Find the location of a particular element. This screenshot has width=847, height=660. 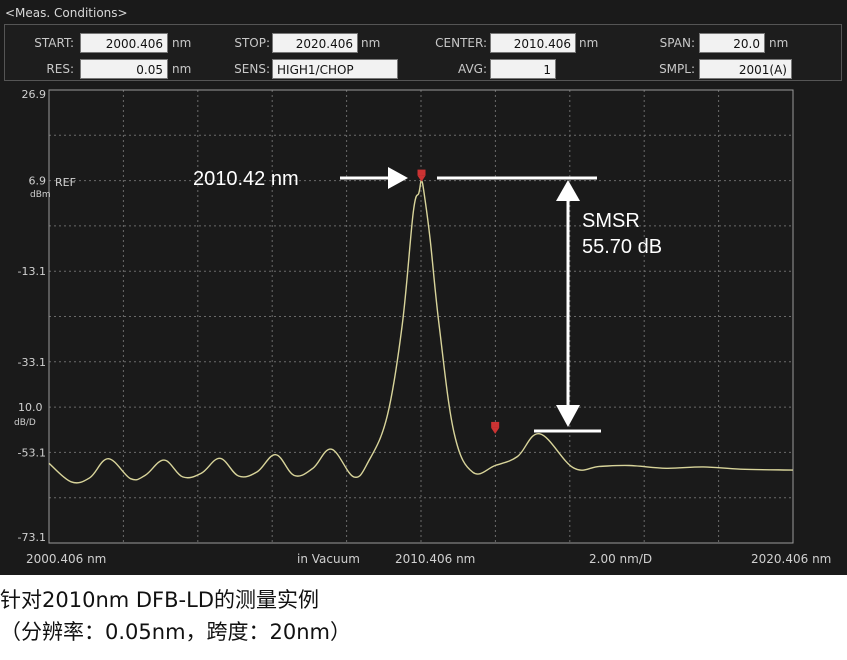

y-tick-label: -13.1 is located at coordinates (32, 271).